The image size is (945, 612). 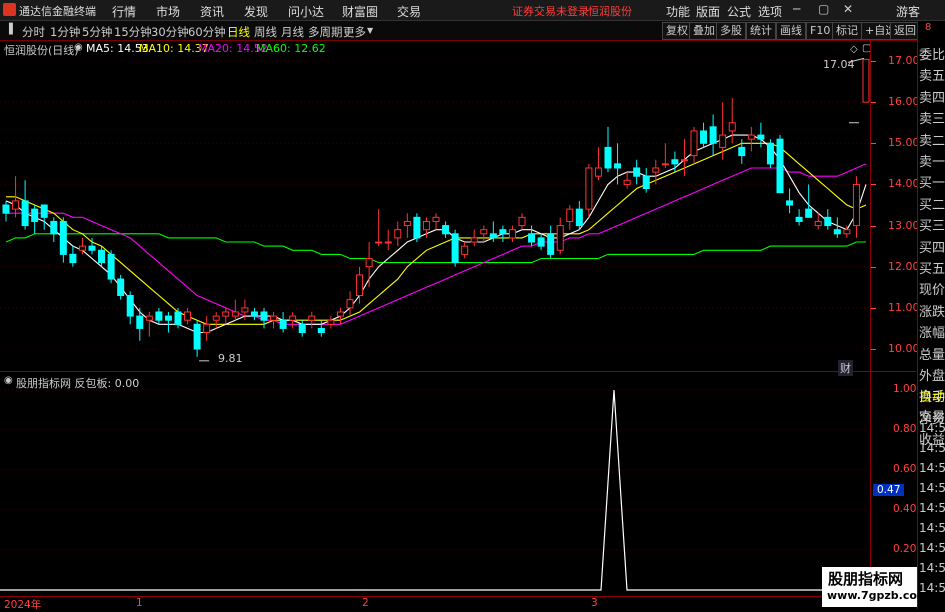 What do you see at coordinates (550, 11) in the screenshot?
I see `trade-status: 证券交易未登录` at bounding box center [550, 11].